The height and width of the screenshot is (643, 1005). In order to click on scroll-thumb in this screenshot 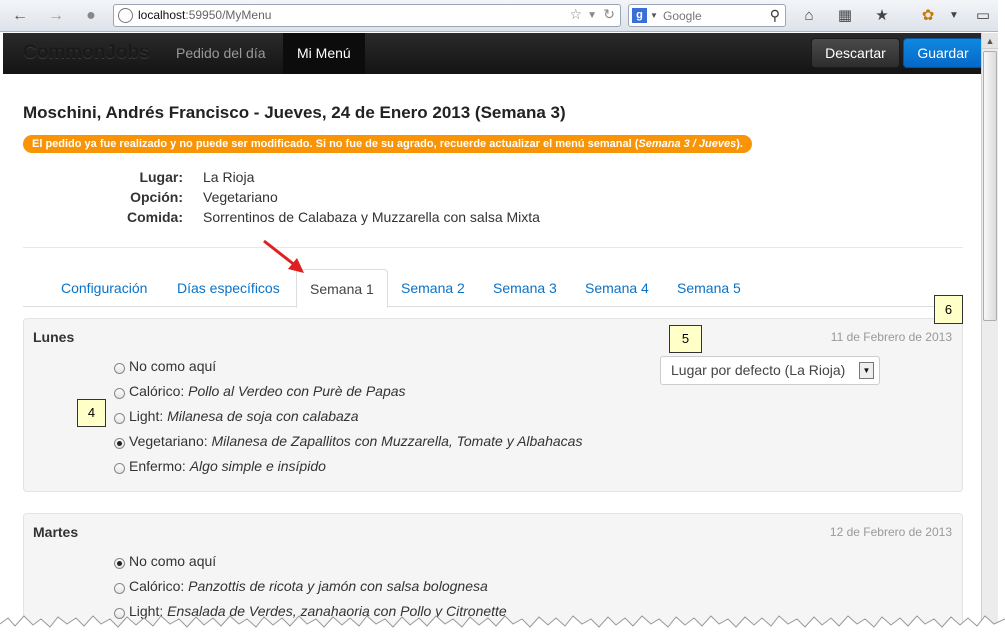, I will do `click(990, 186)`.